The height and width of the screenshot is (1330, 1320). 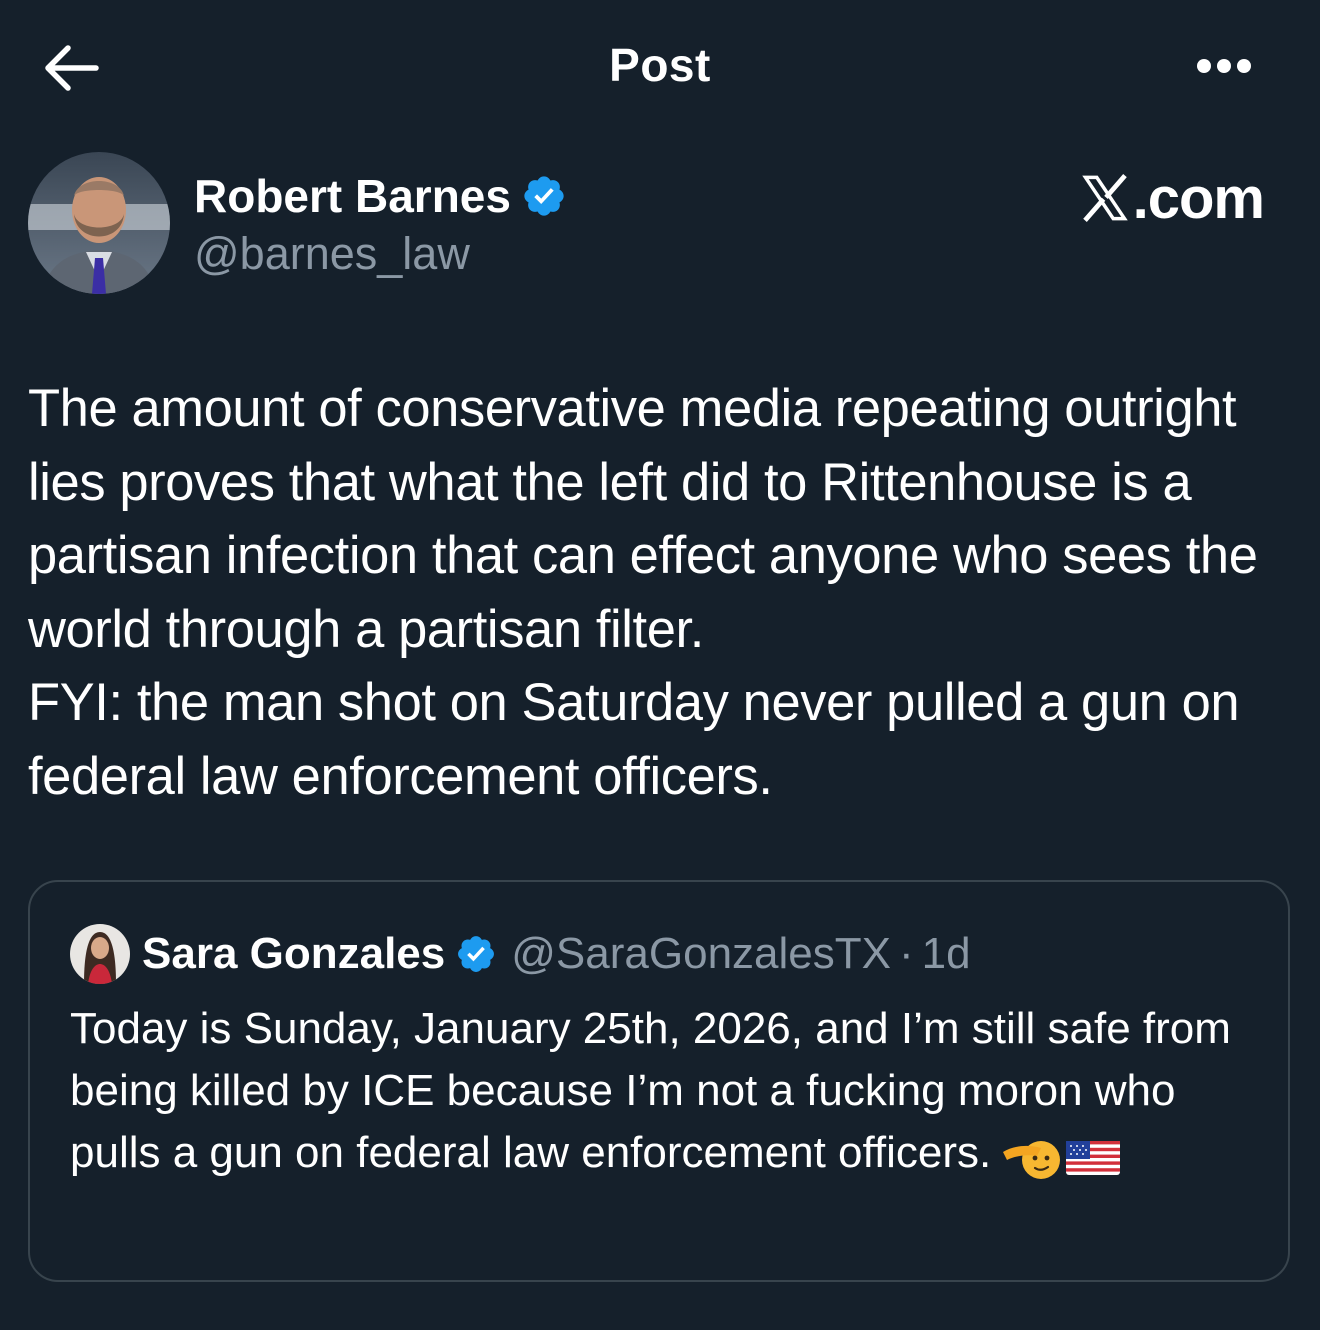 I want to click on author-name-row: Robert Barnes, so click(x=380, y=196).